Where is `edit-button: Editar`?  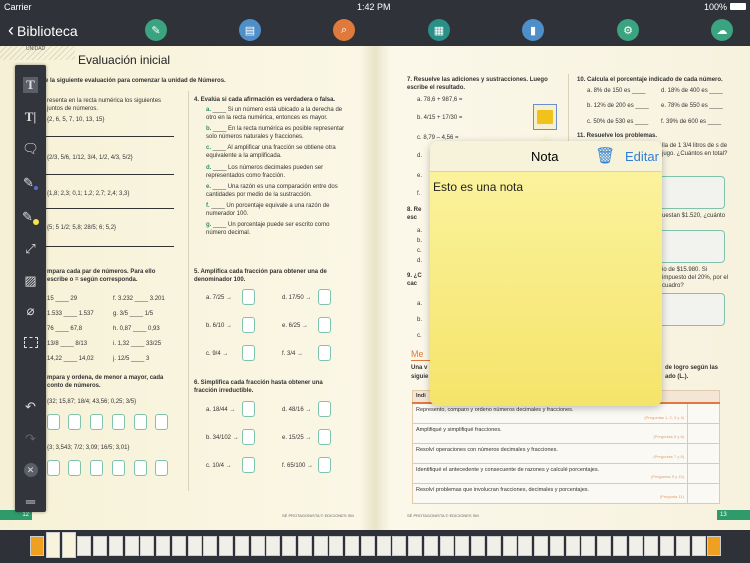 edit-button: Editar is located at coordinates (642, 156).